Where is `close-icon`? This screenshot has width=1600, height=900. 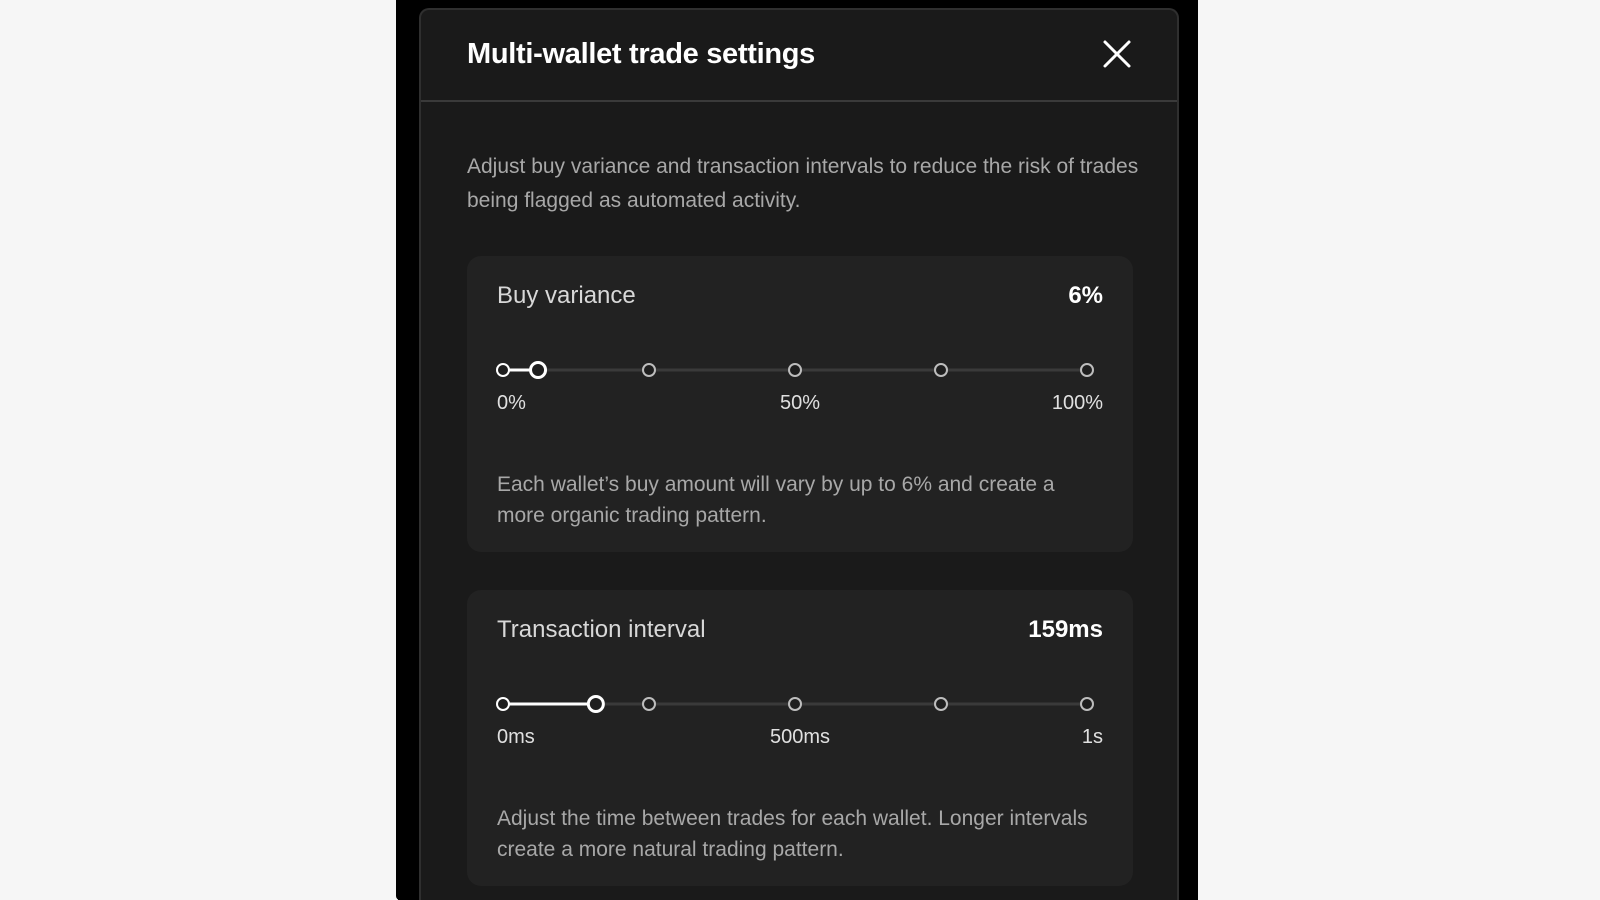 close-icon is located at coordinates (1117, 54).